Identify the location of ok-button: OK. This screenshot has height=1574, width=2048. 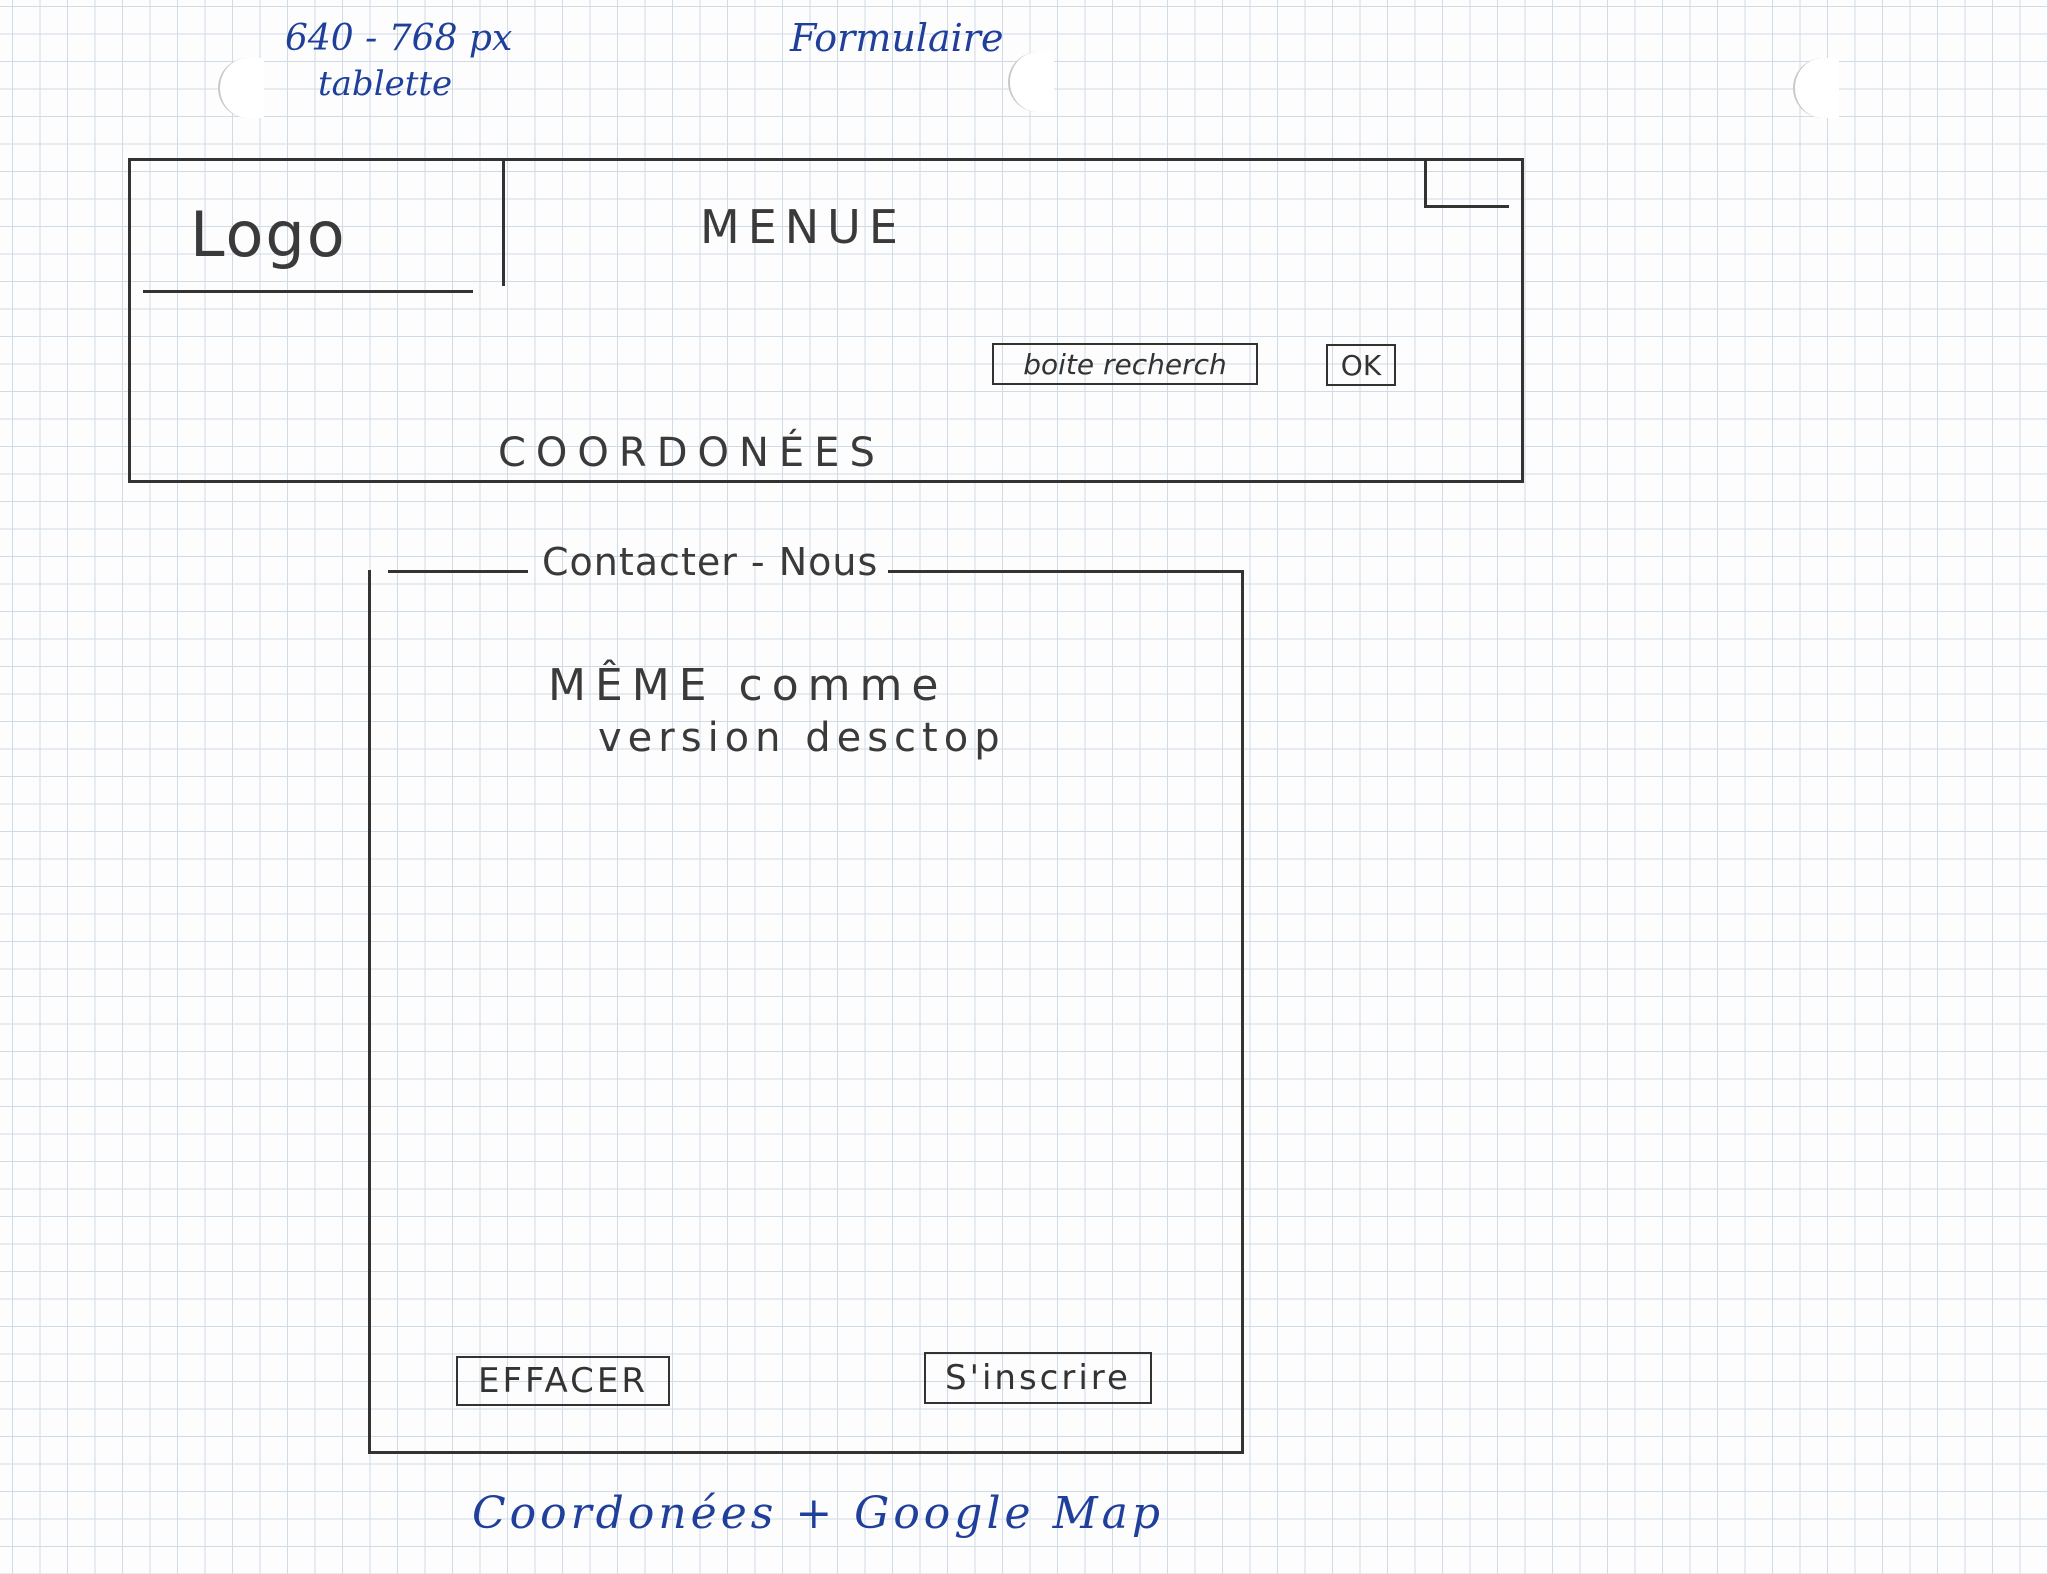
(1361, 365).